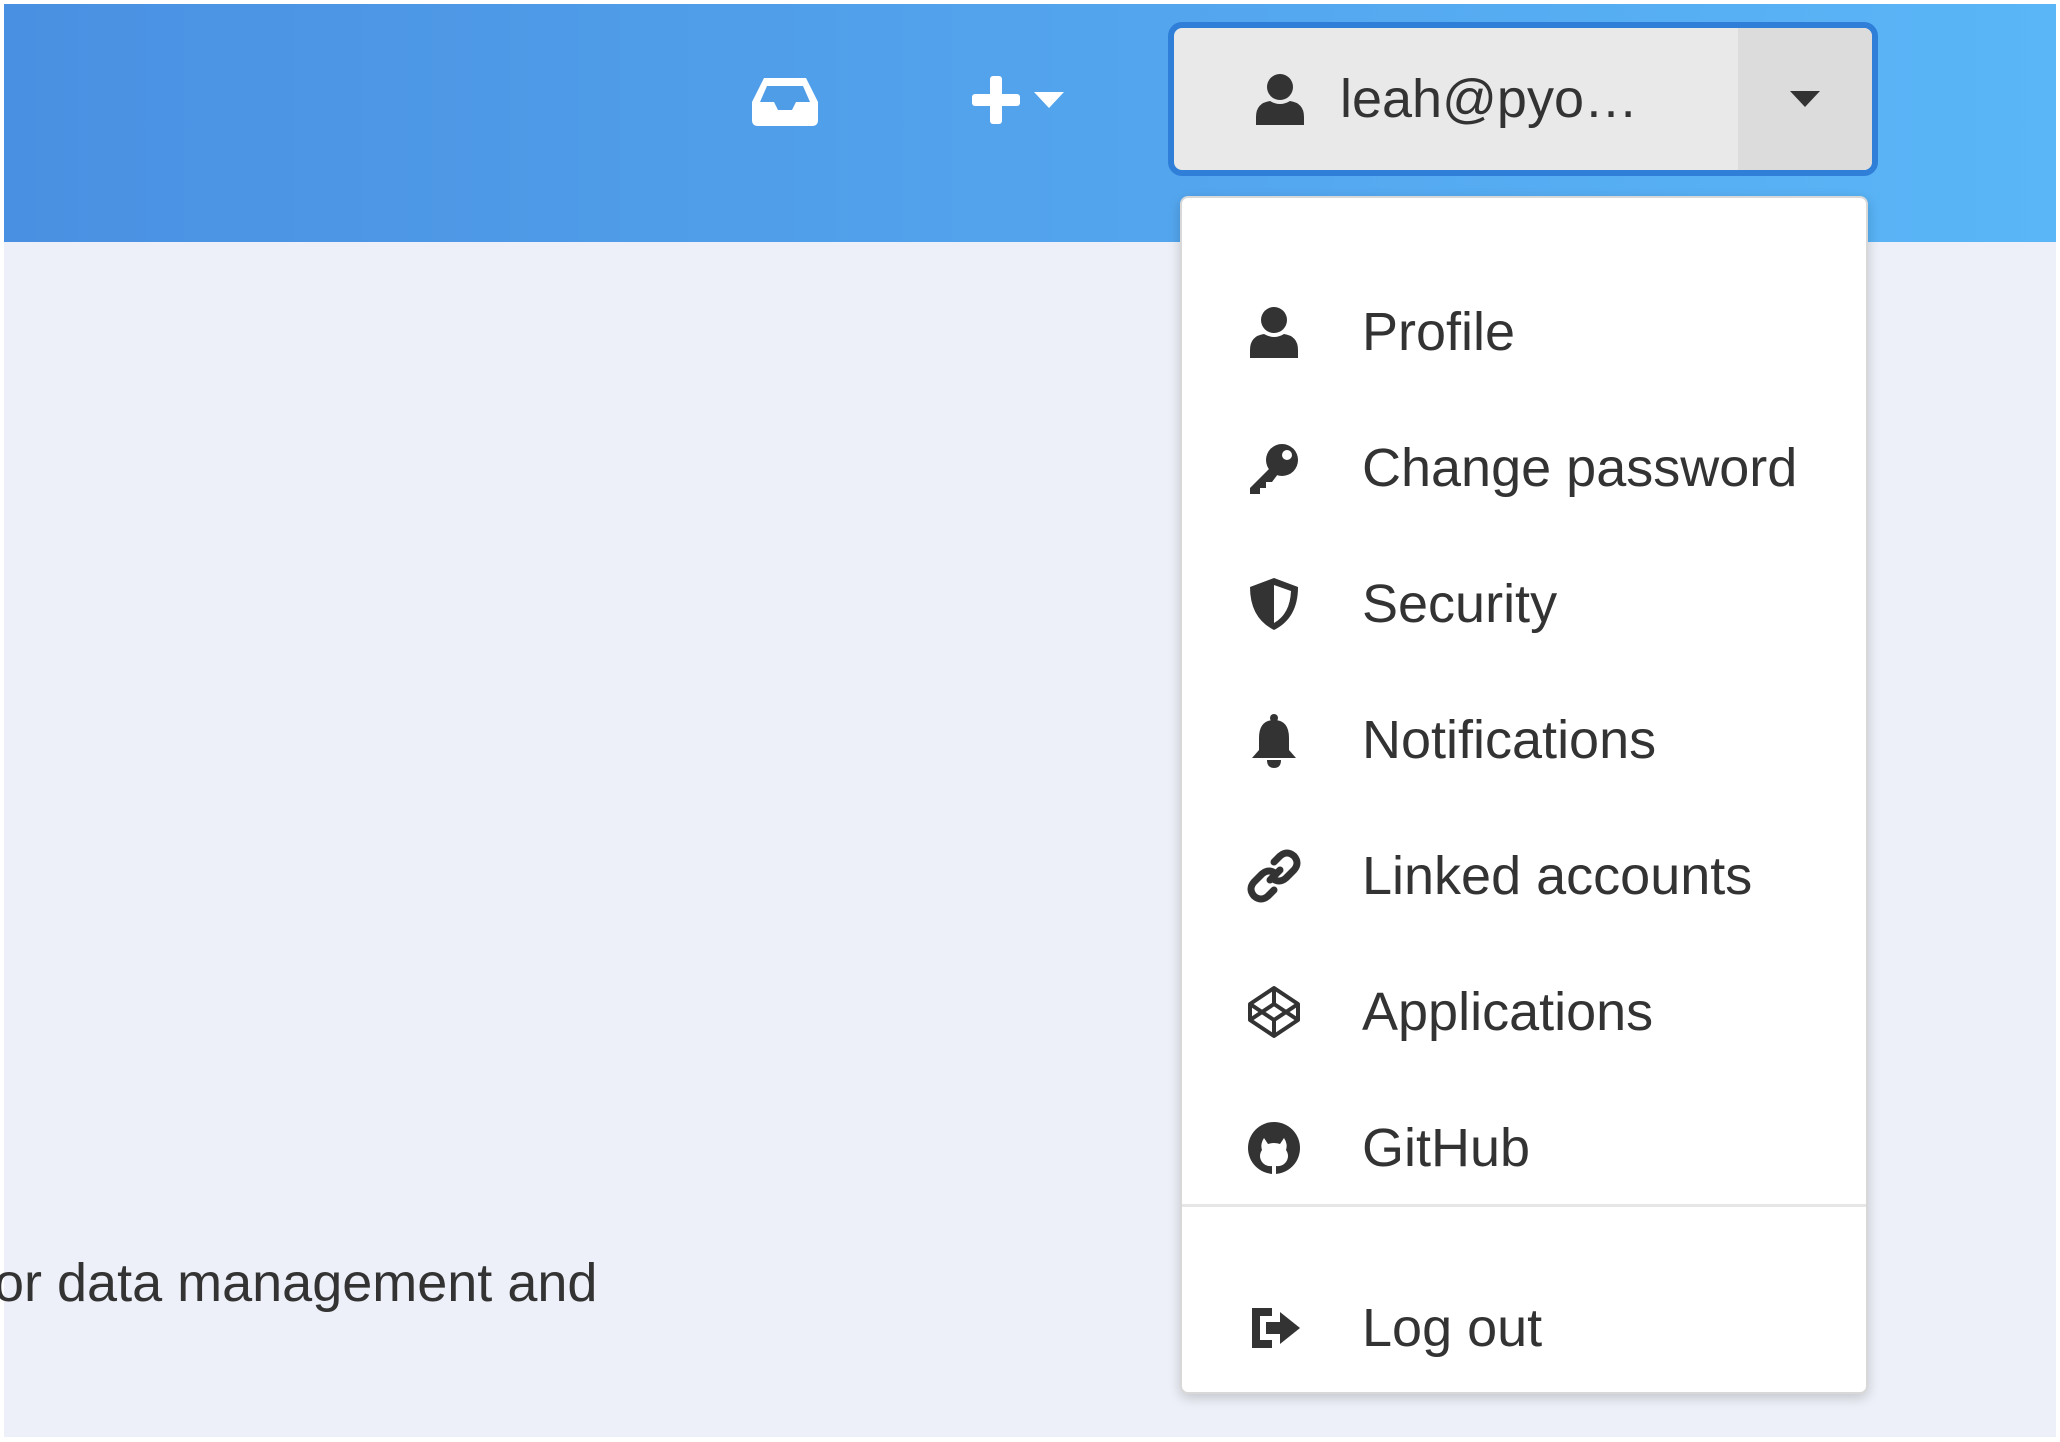 This screenshot has height=1442, width=2060. I want to click on codepen-icon, so click(1274, 1012).